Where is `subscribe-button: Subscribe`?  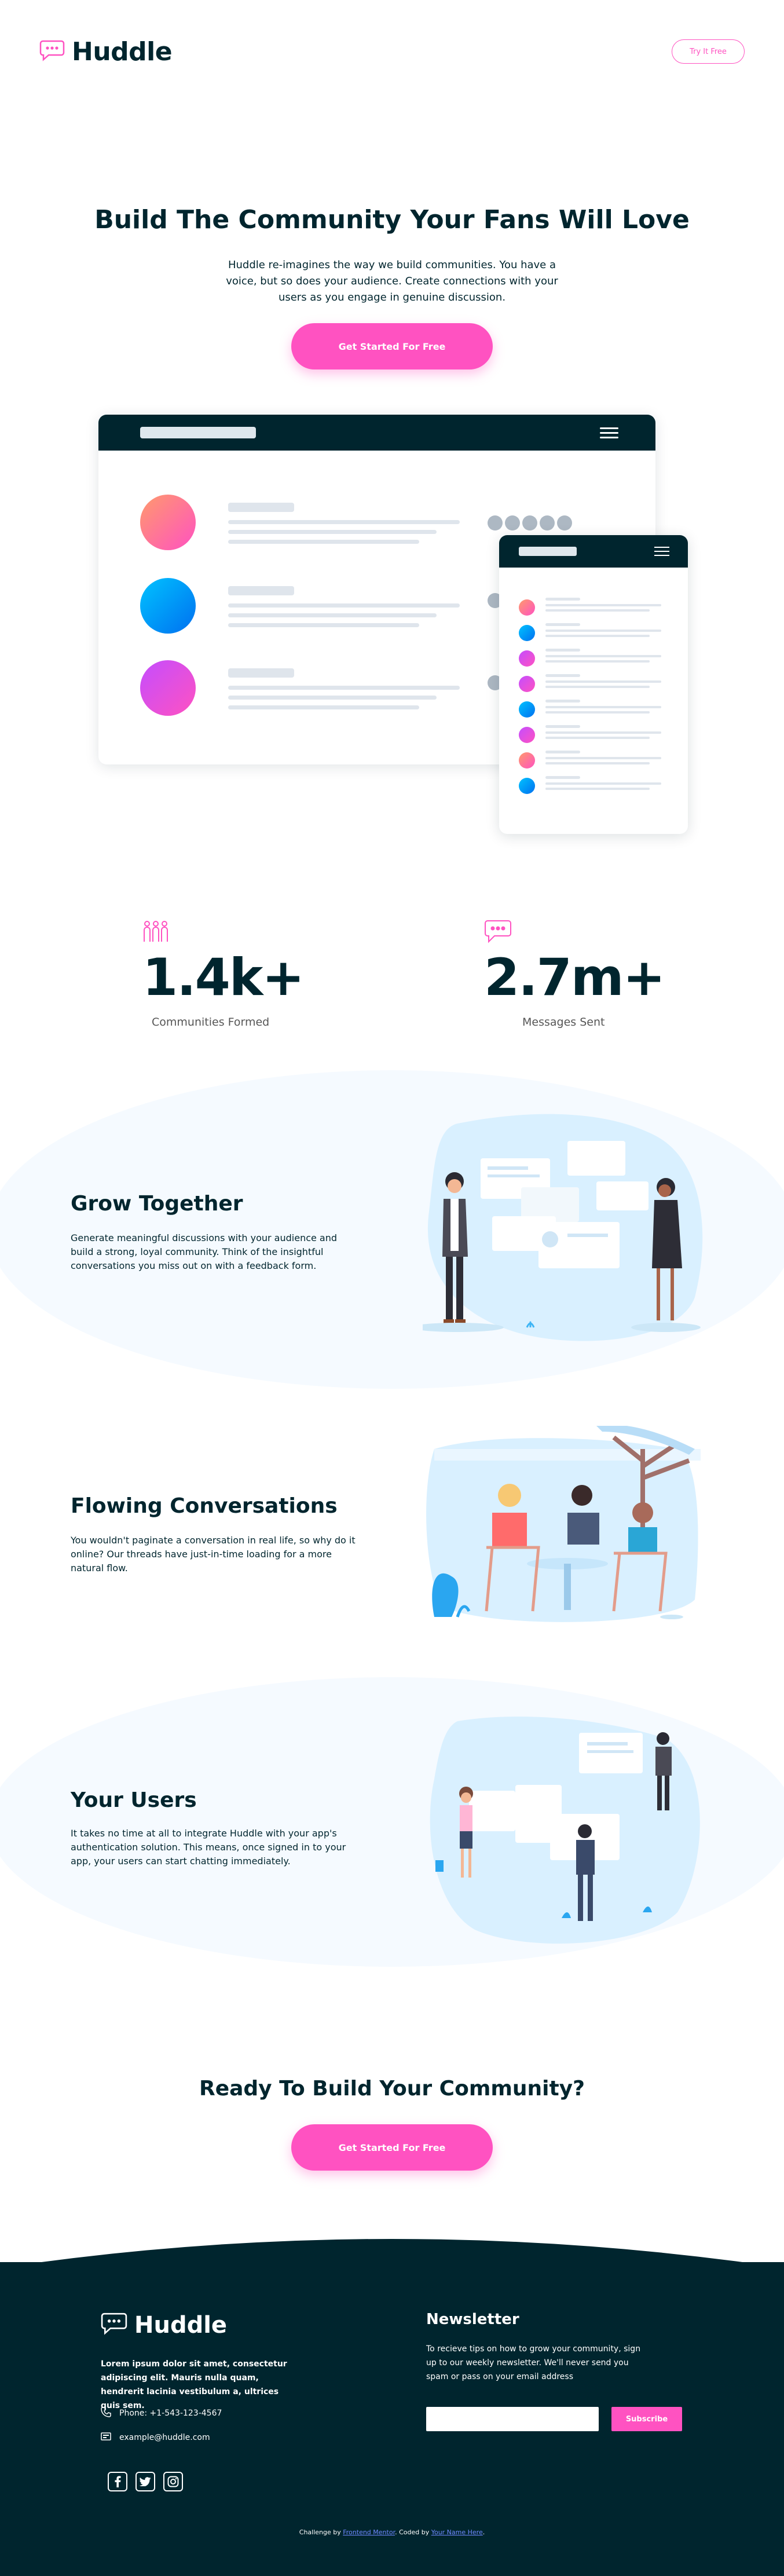
subscribe-button: Subscribe is located at coordinates (646, 2419).